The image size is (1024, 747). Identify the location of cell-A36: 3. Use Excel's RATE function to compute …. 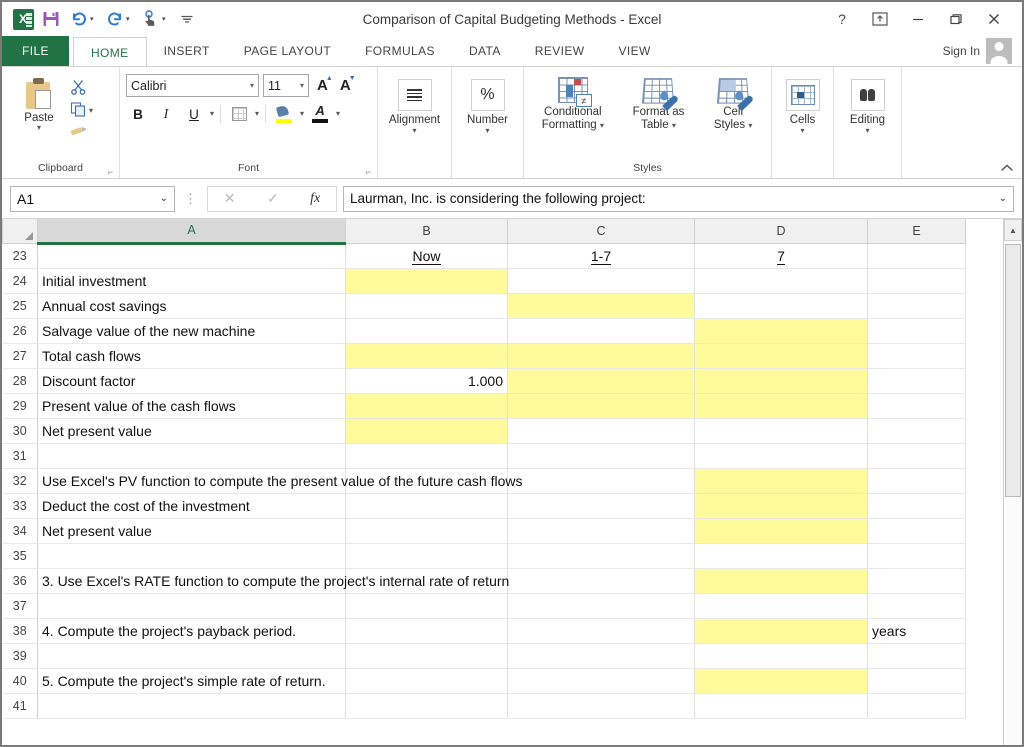
(273, 581).